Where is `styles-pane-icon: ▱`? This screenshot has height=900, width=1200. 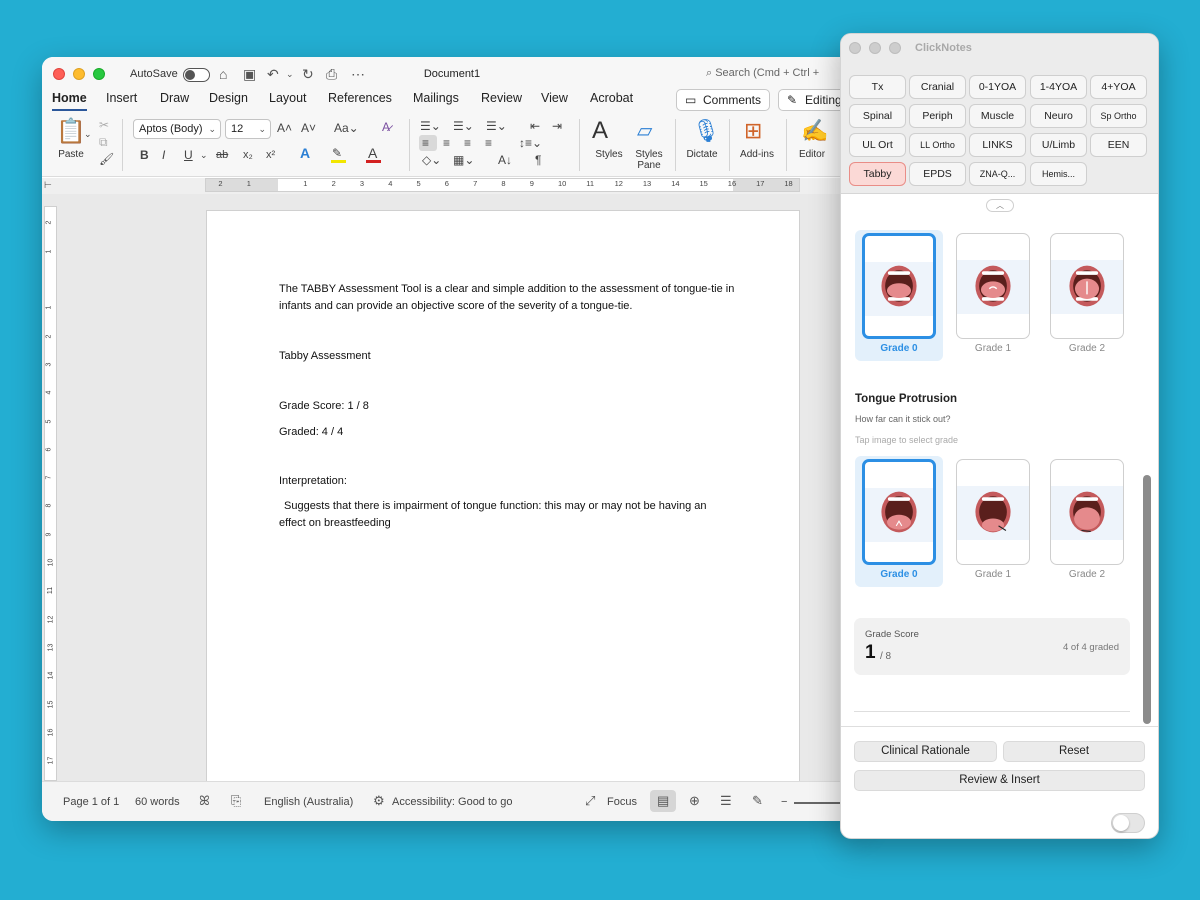
styles-pane-icon: ▱ is located at coordinates (644, 131).